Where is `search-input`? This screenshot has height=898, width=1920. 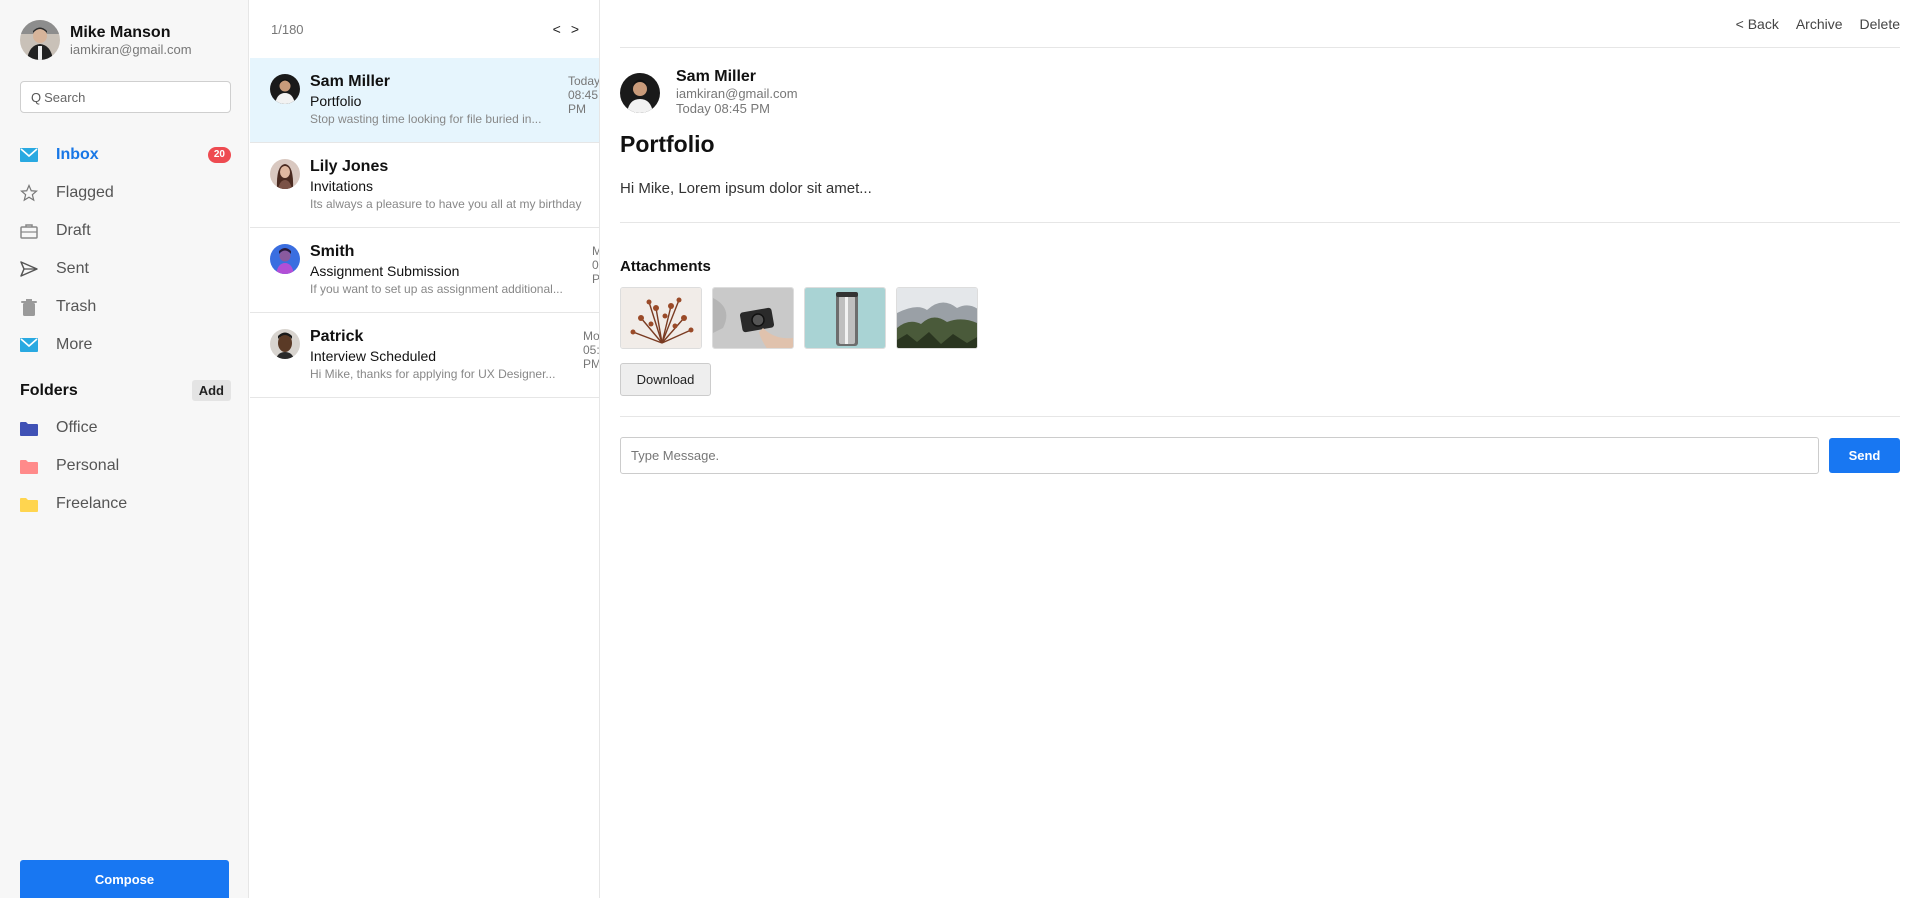
search-input is located at coordinates (129, 97).